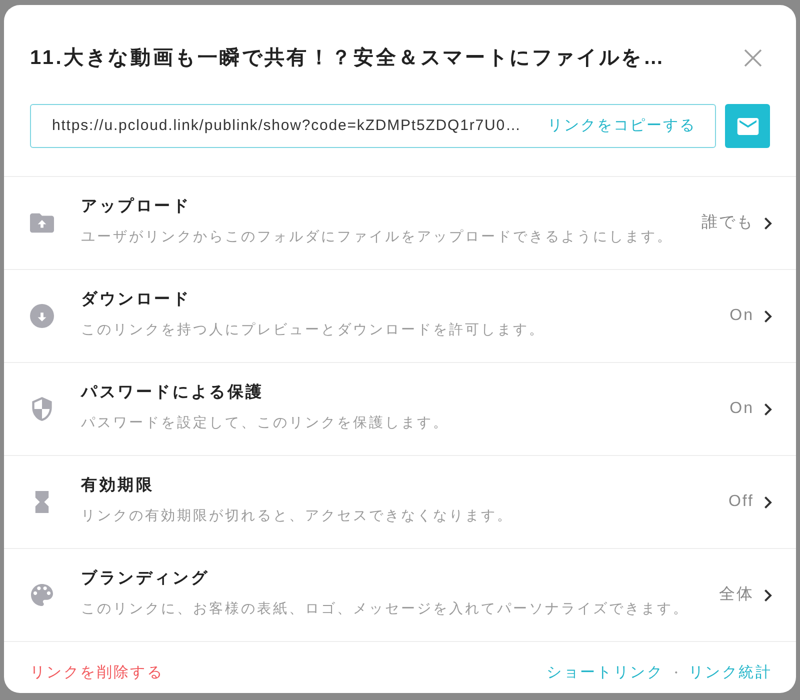 This screenshot has width=800, height=700. What do you see at coordinates (622, 126) in the screenshot?
I see `copy-link-button: リンクをコピーする` at bounding box center [622, 126].